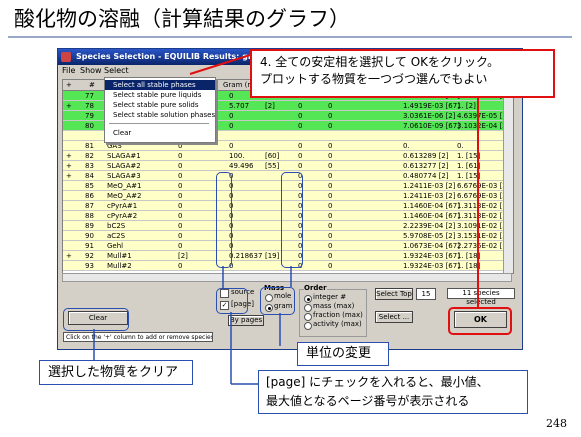 The width and height of the screenshot is (581, 437). What do you see at coordinates (115, 246) in the screenshot?
I see `cell-name: Gehl` at bounding box center [115, 246].